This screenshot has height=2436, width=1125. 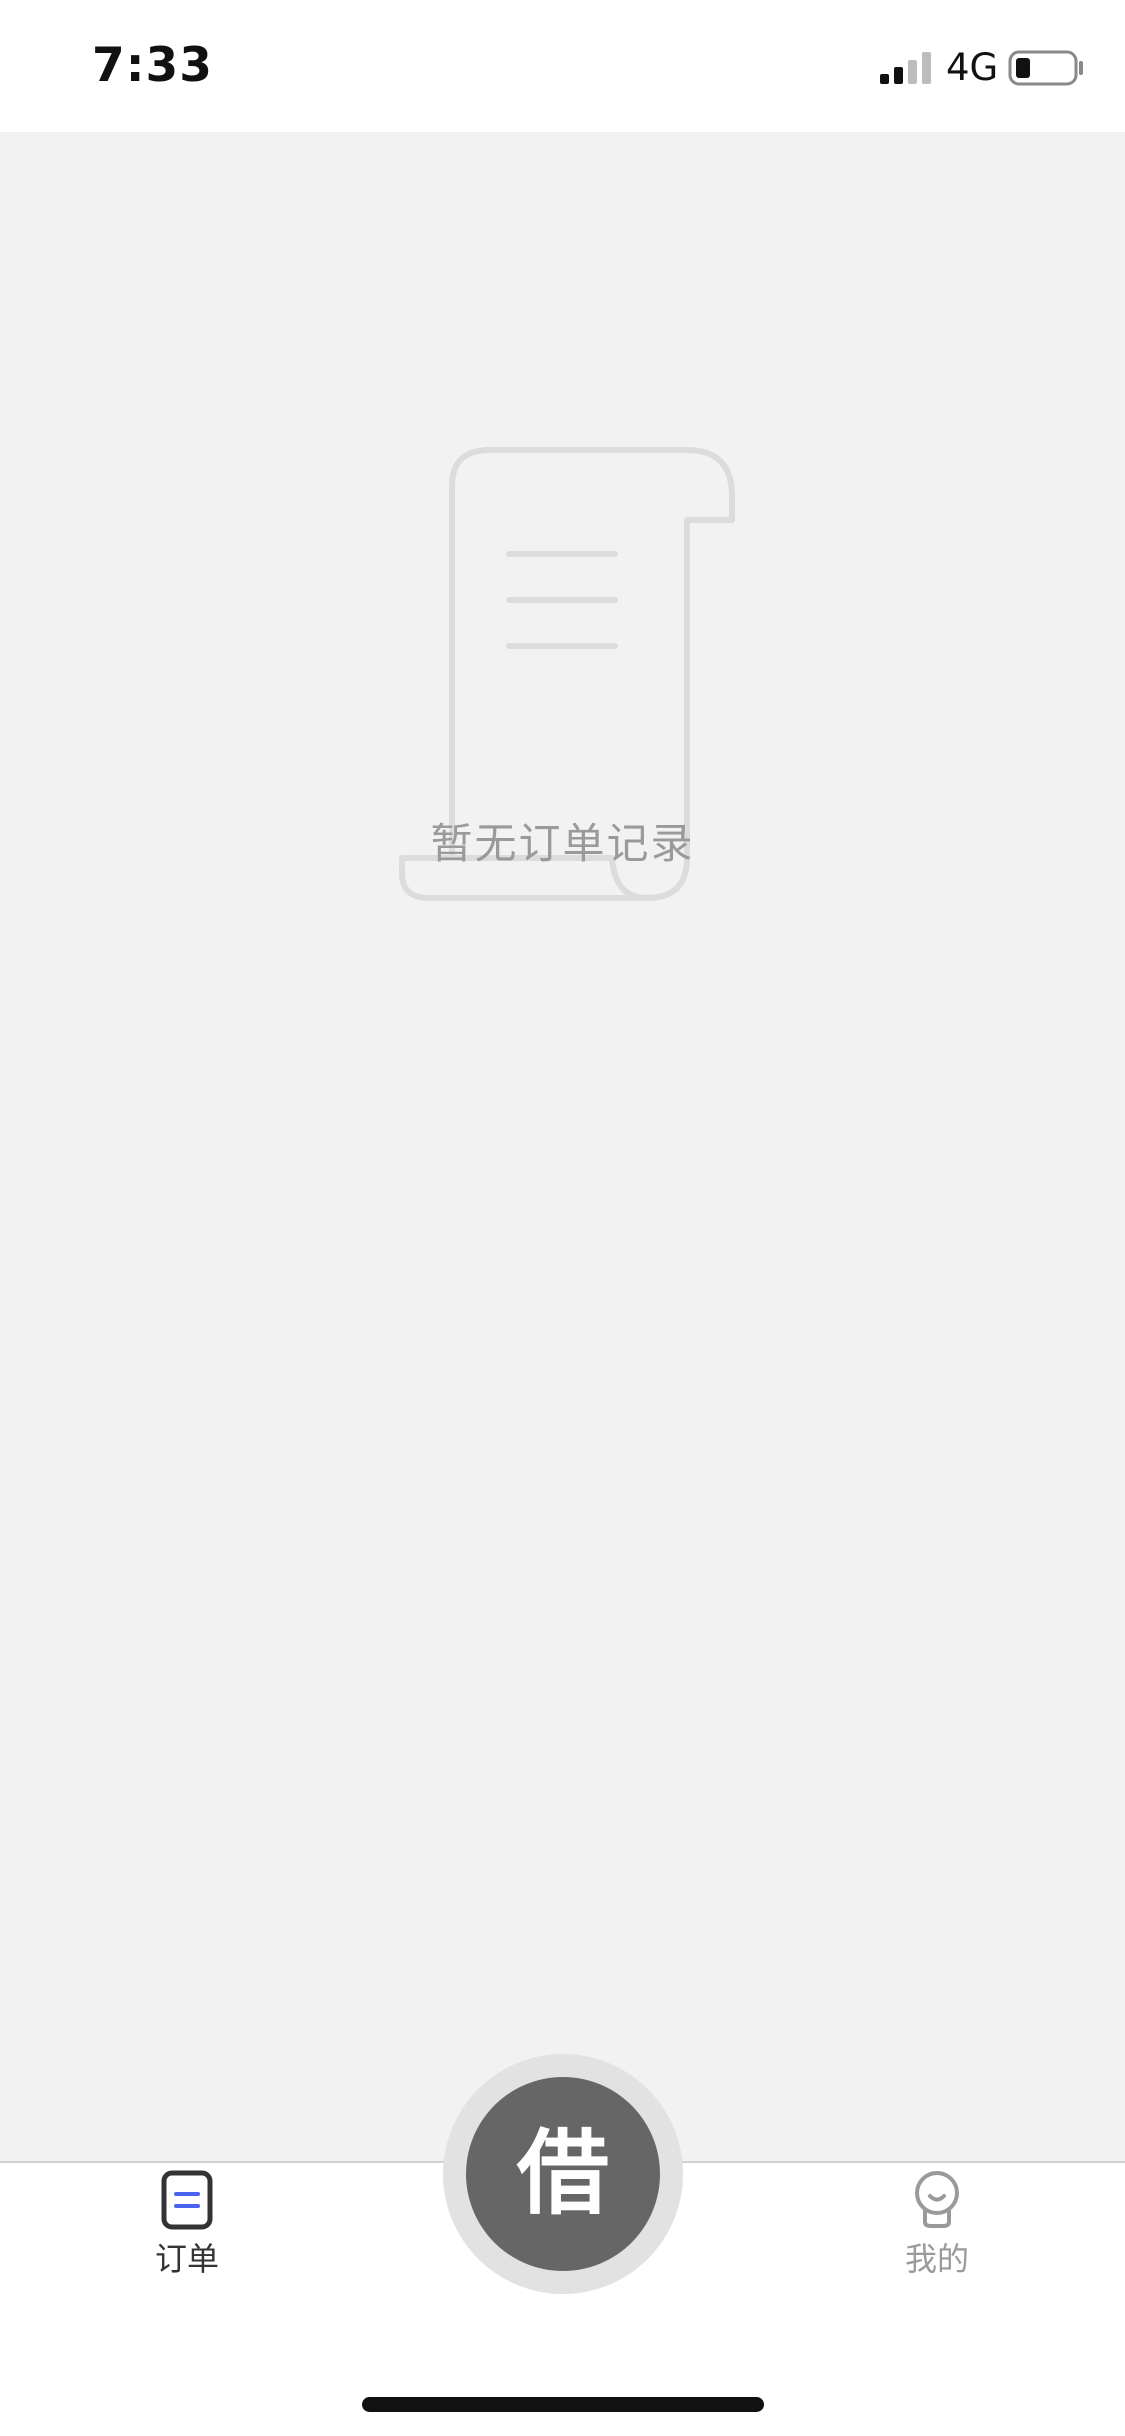 I want to click on network-type: 4G, so click(x=972, y=67).